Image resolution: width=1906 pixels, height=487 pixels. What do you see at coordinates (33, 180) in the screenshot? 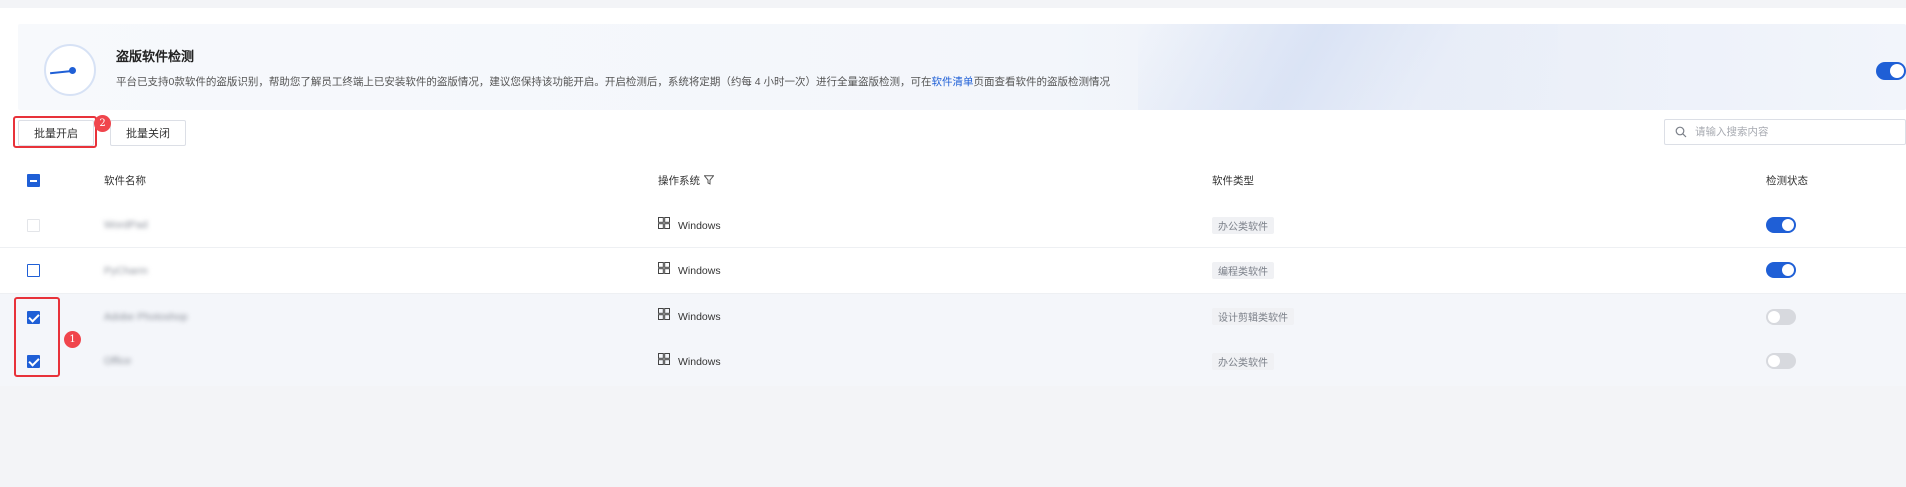
I see `select-all-checkbox` at bounding box center [33, 180].